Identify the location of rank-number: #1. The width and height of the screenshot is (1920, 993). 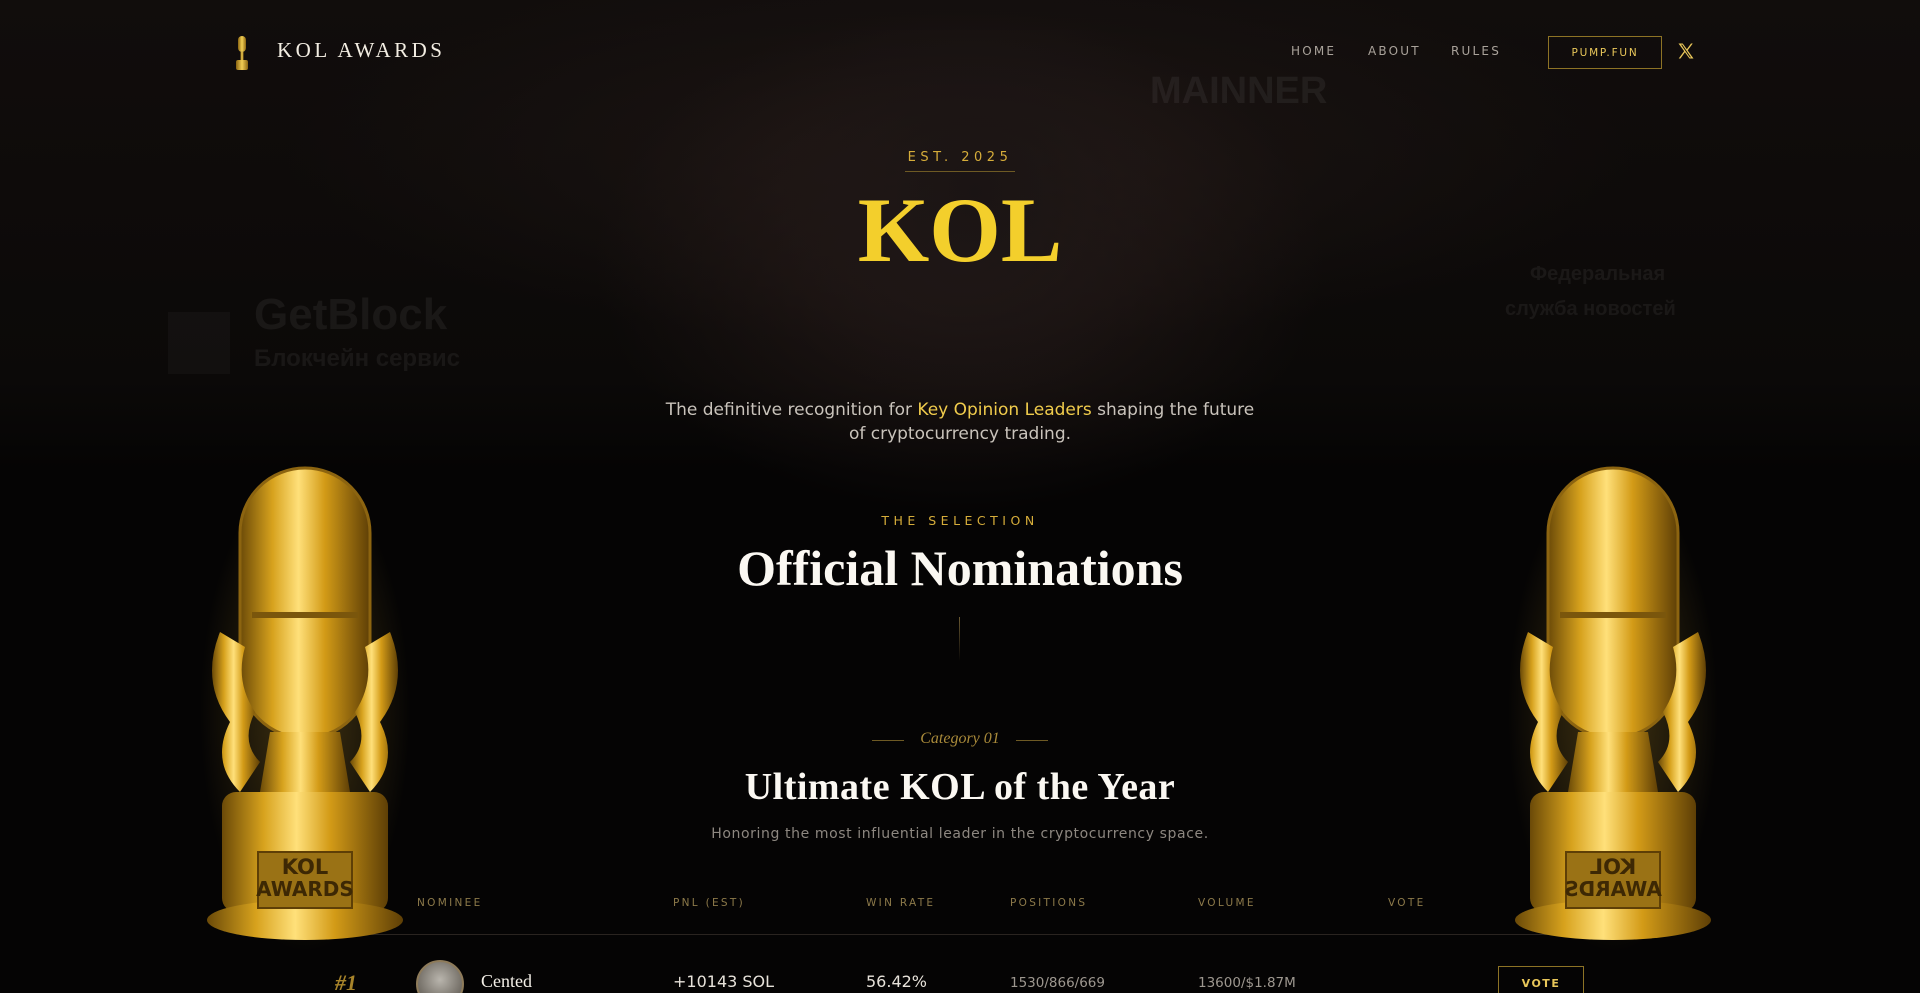
(346, 981).